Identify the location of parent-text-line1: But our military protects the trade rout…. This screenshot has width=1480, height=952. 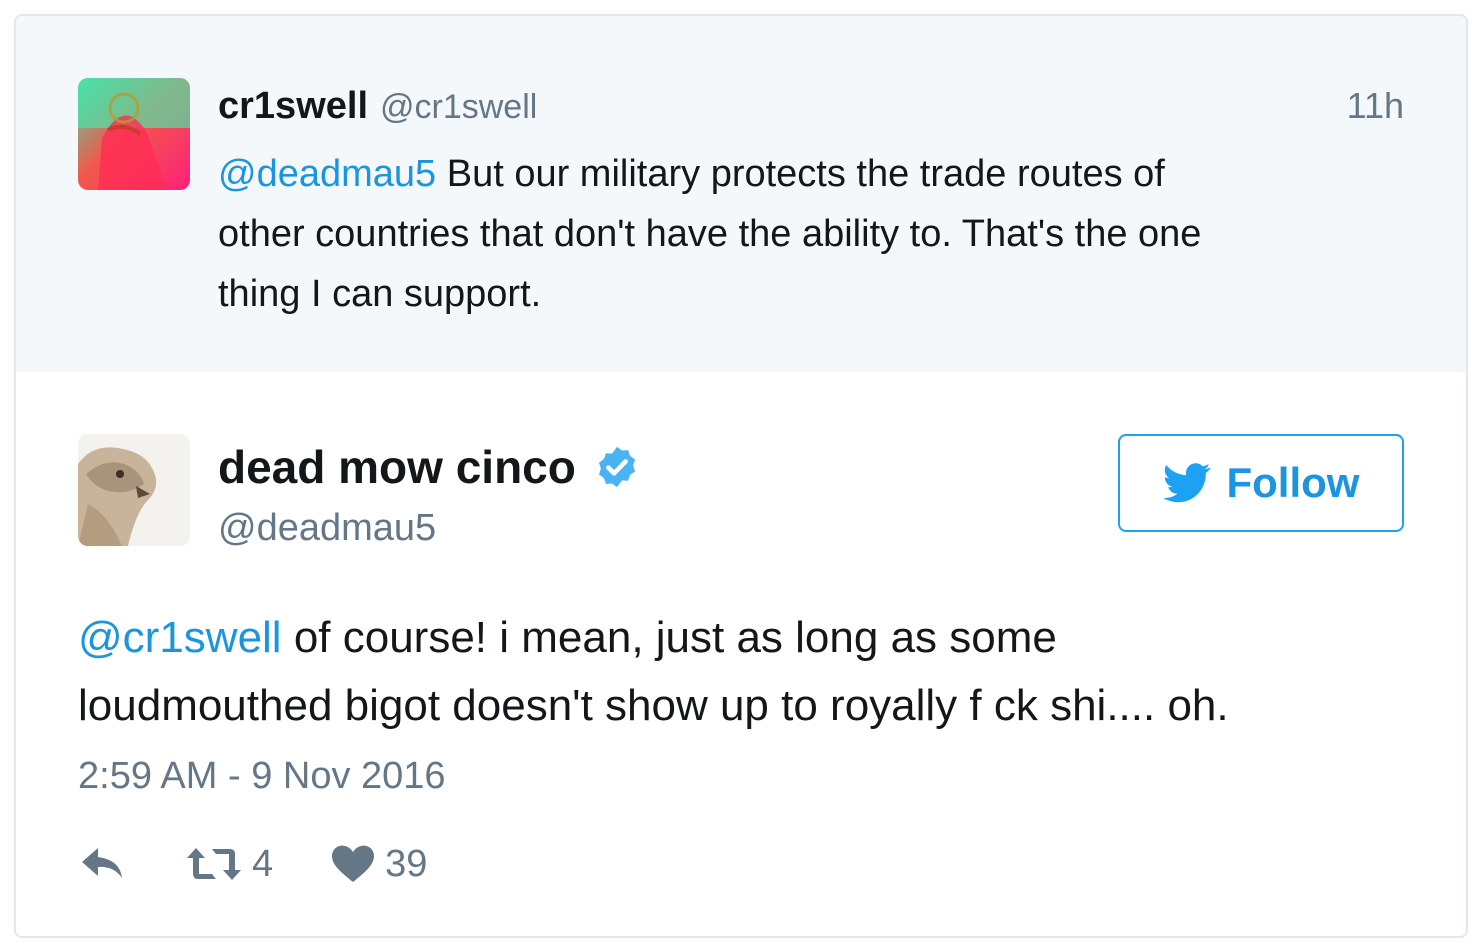
(800, 174).